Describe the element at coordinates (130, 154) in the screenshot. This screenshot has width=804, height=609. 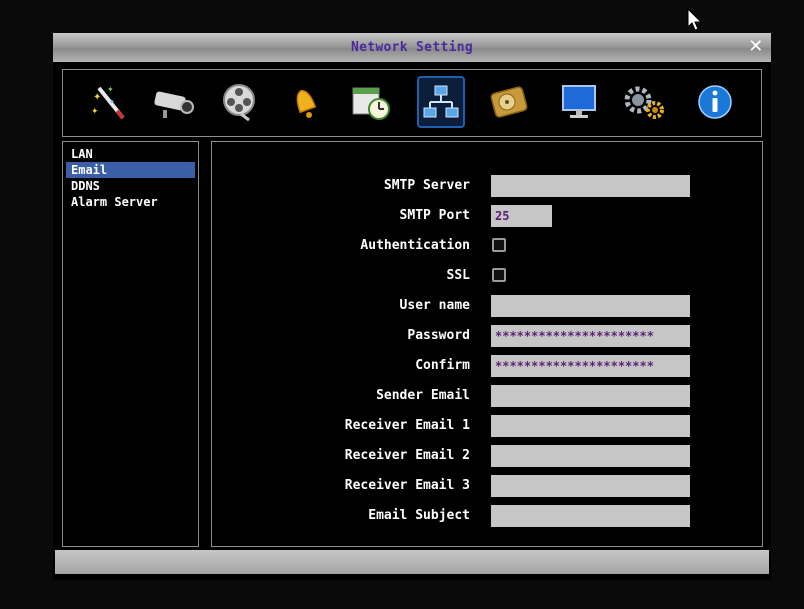
I see `sidebar-item-lan: LAN` at that location.